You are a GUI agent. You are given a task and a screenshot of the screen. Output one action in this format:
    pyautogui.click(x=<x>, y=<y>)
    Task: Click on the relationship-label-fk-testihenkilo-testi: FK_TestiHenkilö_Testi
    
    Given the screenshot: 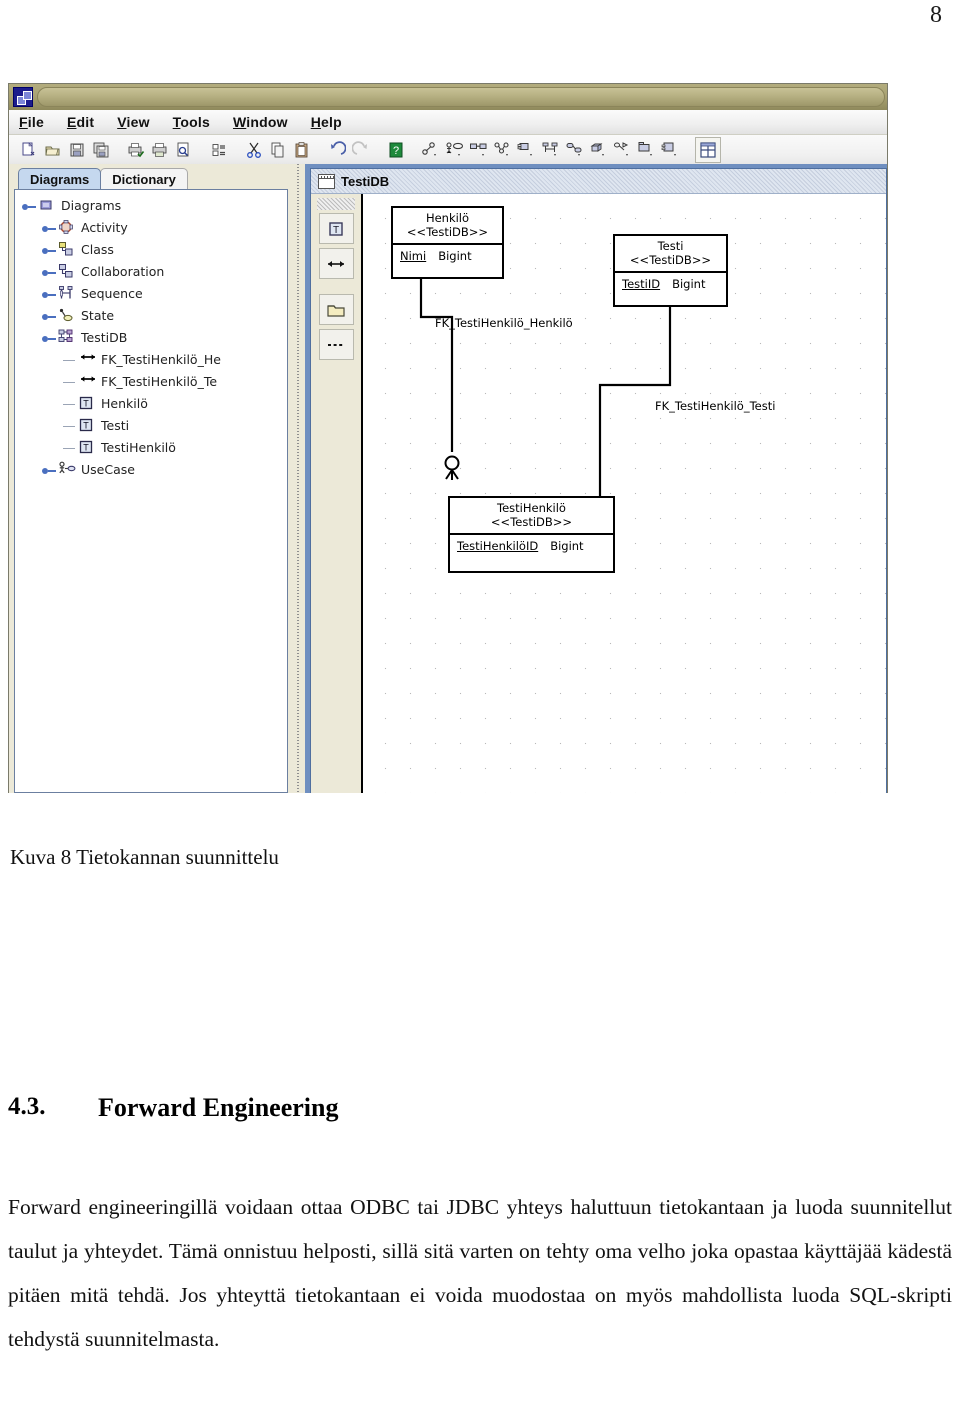 What is the action you would take?
    pyautogui.click(x=715, y=406)
    